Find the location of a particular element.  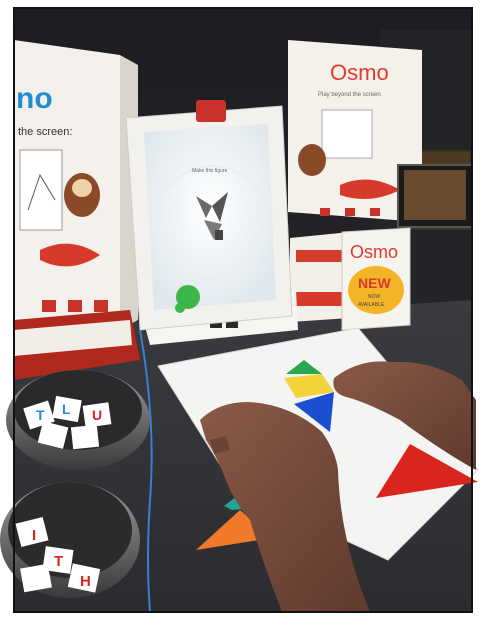

left-box-logo: no is located at coordinates (34, 98).